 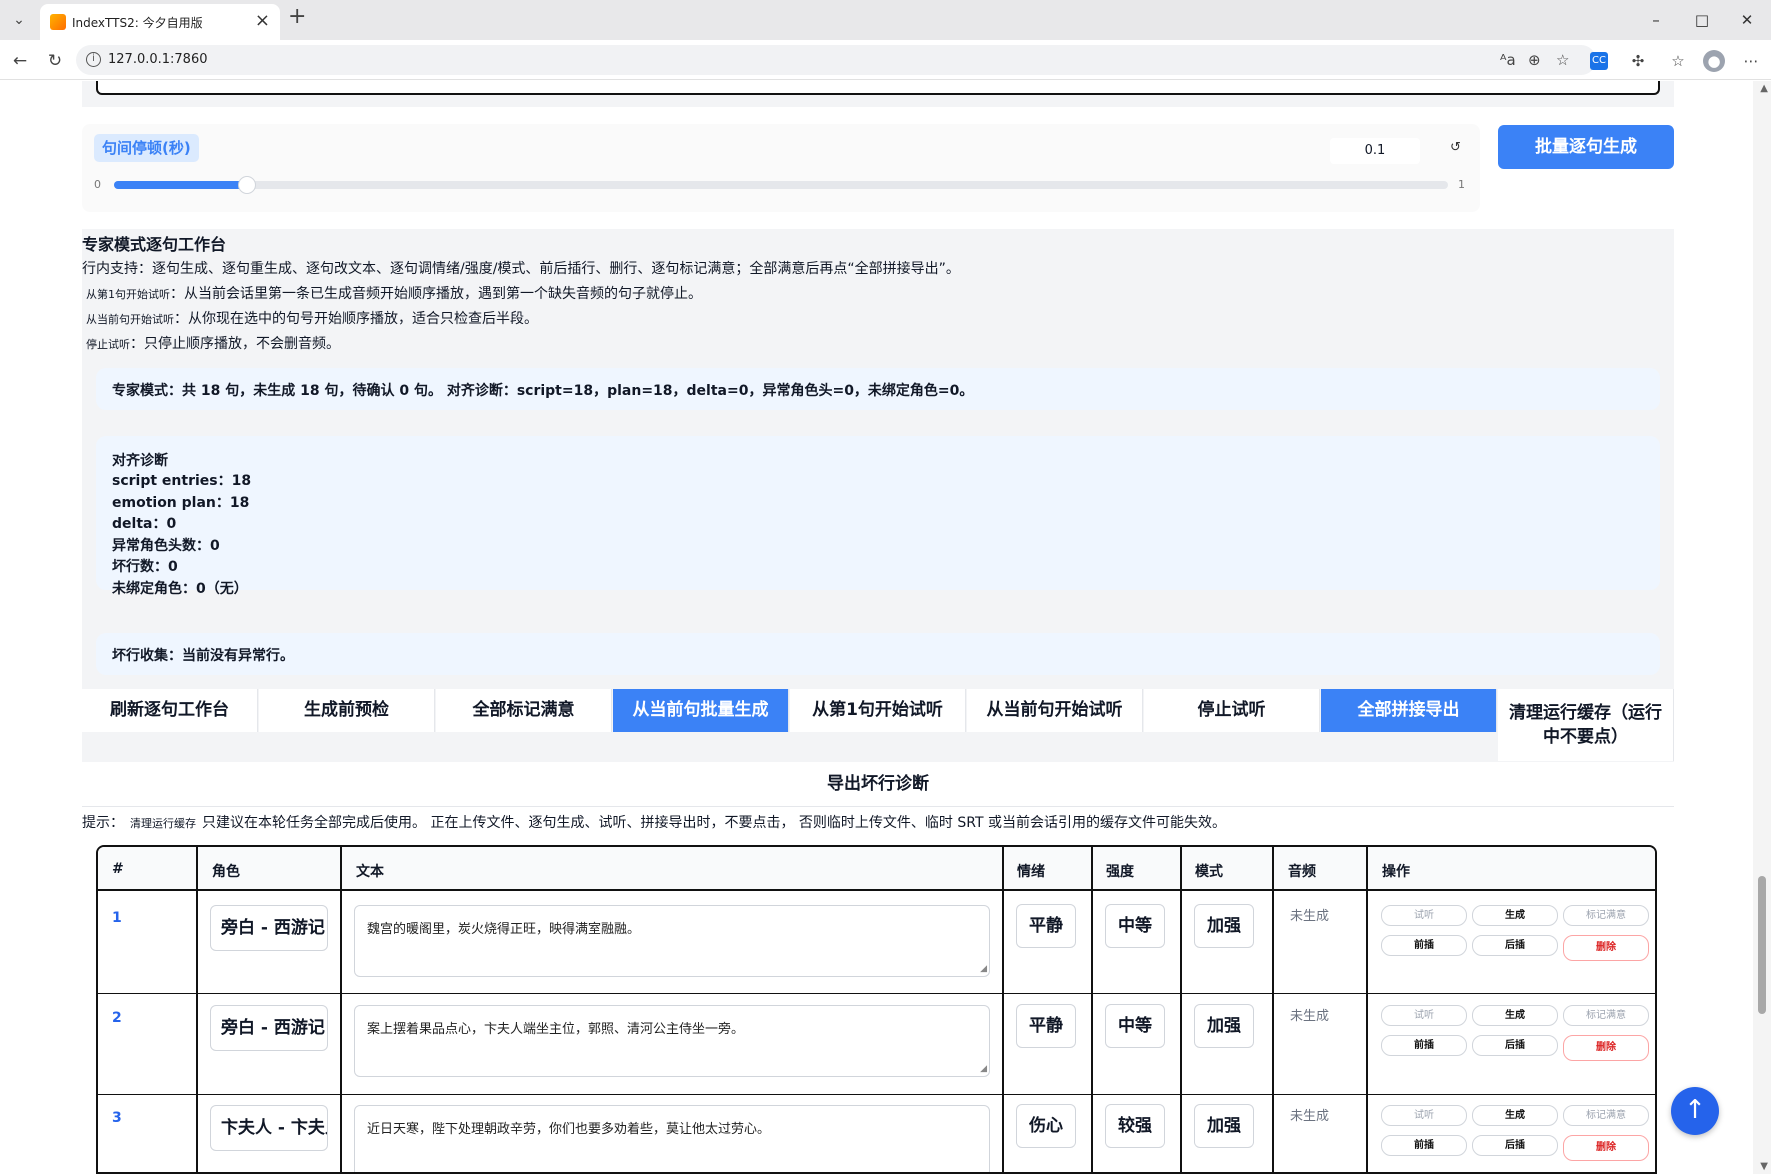 I want to click on reload-icon: ↻, so click(x=55, y=61).